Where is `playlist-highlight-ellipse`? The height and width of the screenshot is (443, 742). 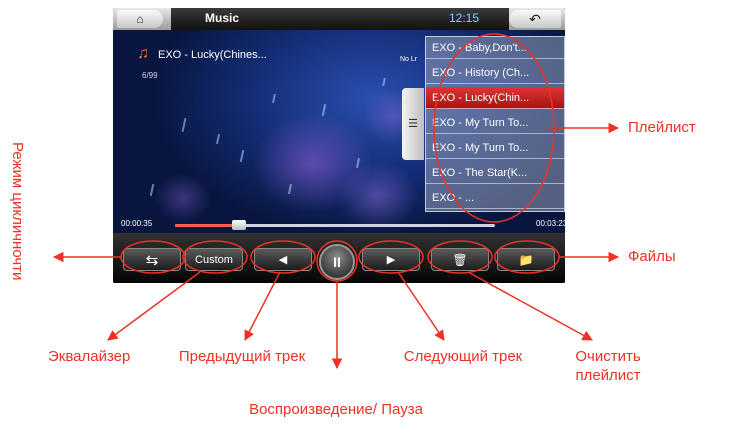 playlist-highlight-ellipse is located at coordinates (494, 128).